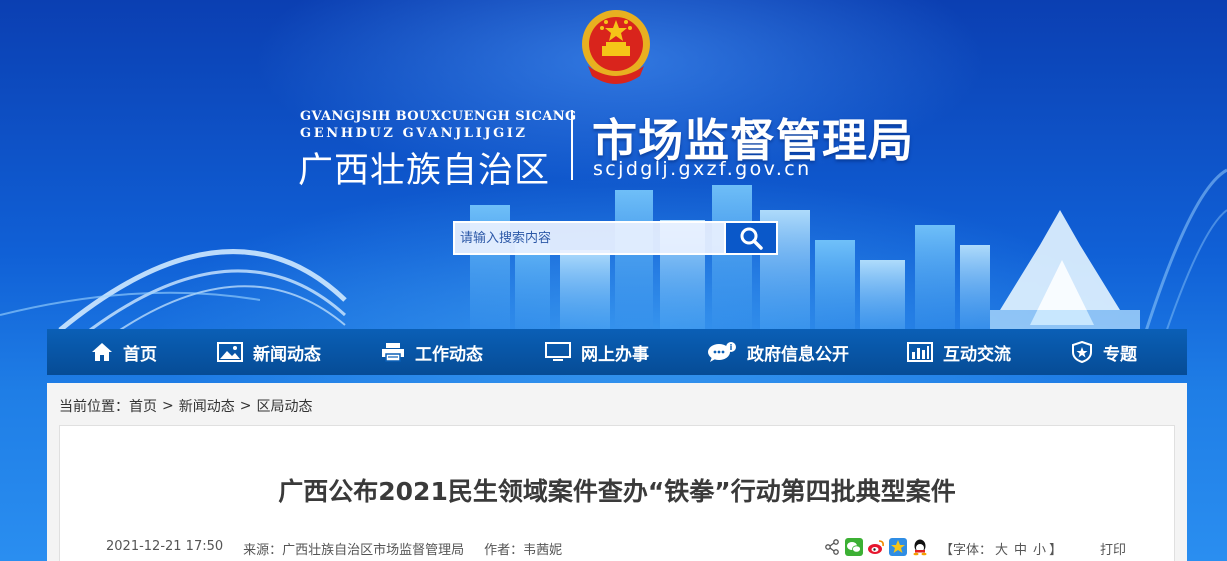  Describe the element at coordinates (449, 354) in the screenshot. I see `nav-item-label: 工作动态` at that location.